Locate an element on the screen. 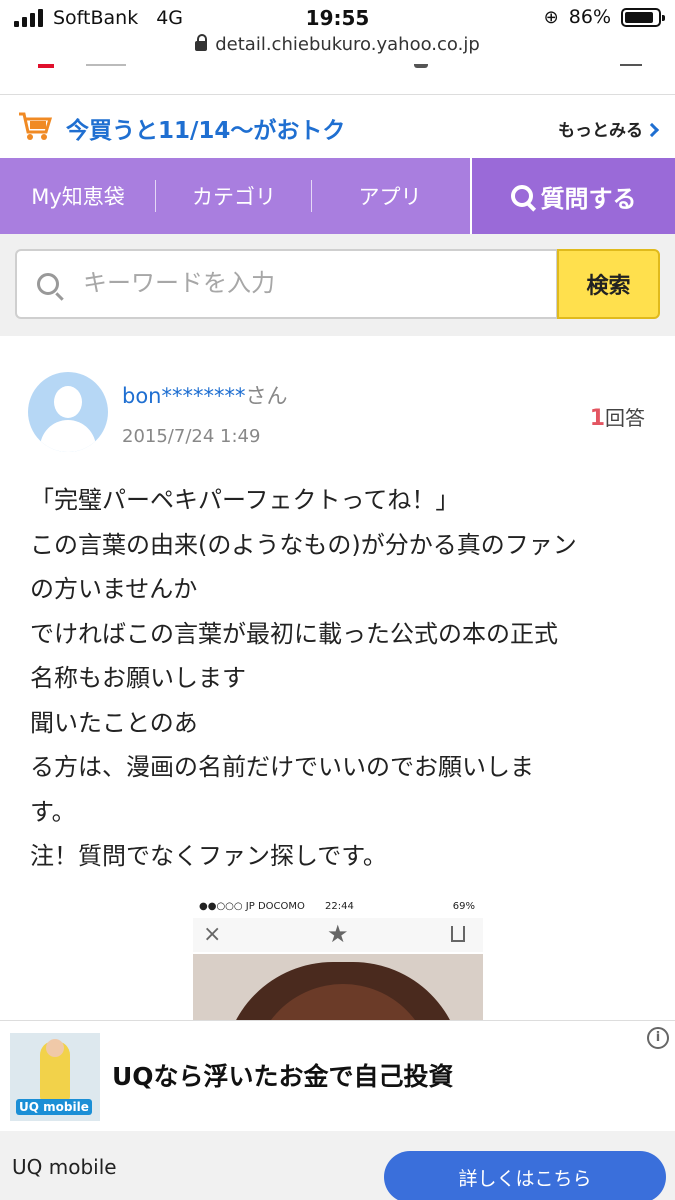  ad-footer: UQ mobile 詳しくはこちら is located at coordinates (337, 1165).